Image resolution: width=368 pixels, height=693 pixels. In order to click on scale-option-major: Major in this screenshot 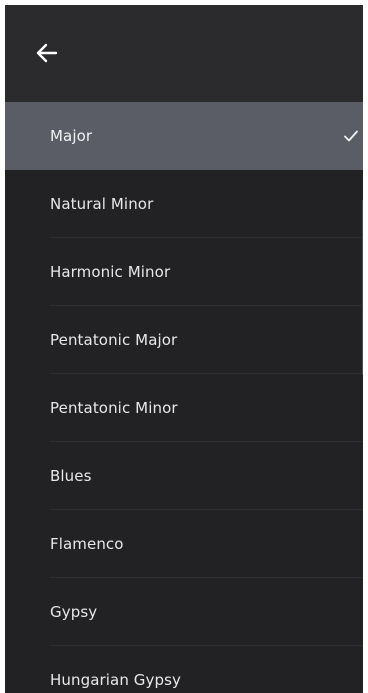, I will do `click(184, 136)`.